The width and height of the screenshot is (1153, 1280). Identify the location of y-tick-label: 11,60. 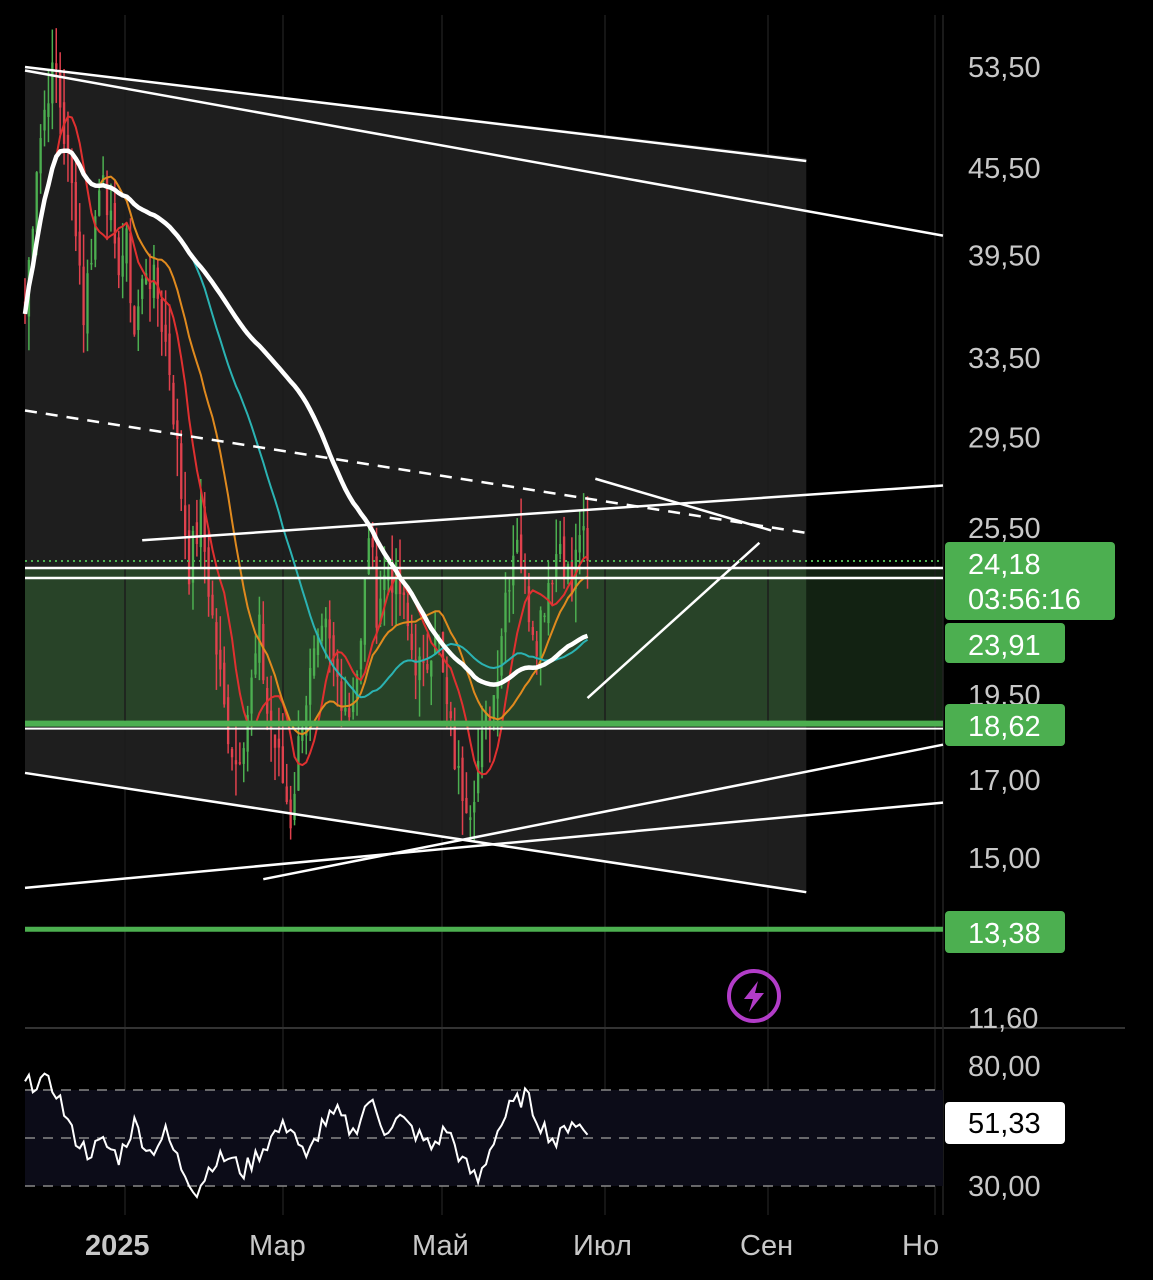
(1003, 1019).